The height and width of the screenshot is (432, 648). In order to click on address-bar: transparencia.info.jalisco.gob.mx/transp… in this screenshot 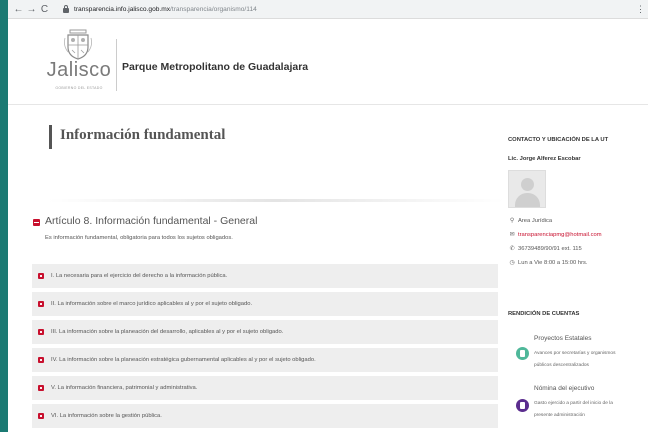, I will do `click(165, 9)`.